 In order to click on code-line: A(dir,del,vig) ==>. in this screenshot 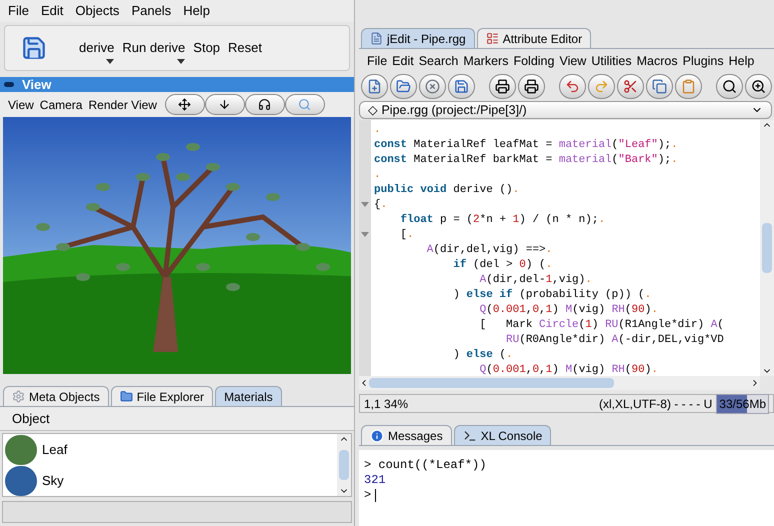, I will do `click(490, 250)`.